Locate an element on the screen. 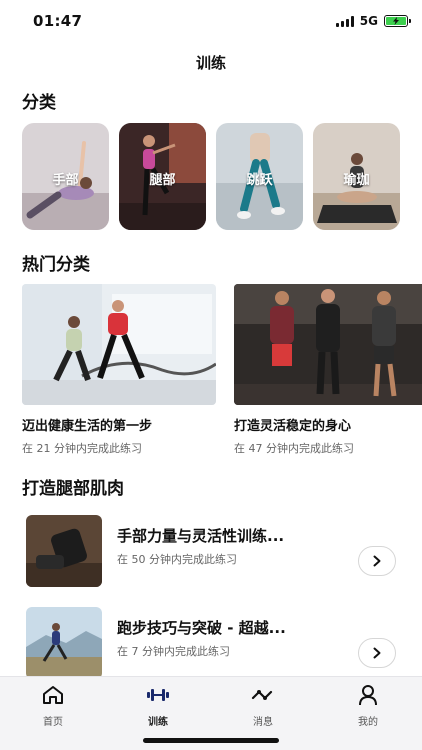  tab-profile: 我的 is located at coordinates (368, 705).